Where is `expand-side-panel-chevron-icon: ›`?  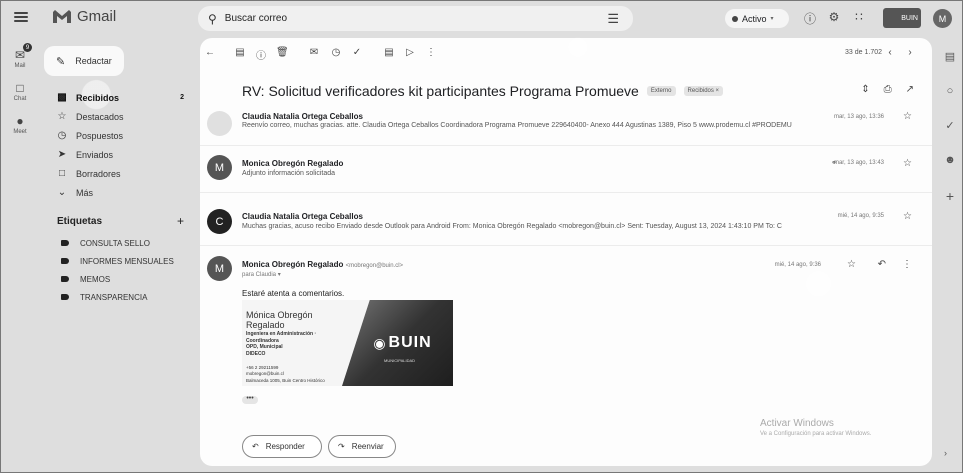
expand-side-panel-chevron-icon: › is located at coordinates (945, 453).